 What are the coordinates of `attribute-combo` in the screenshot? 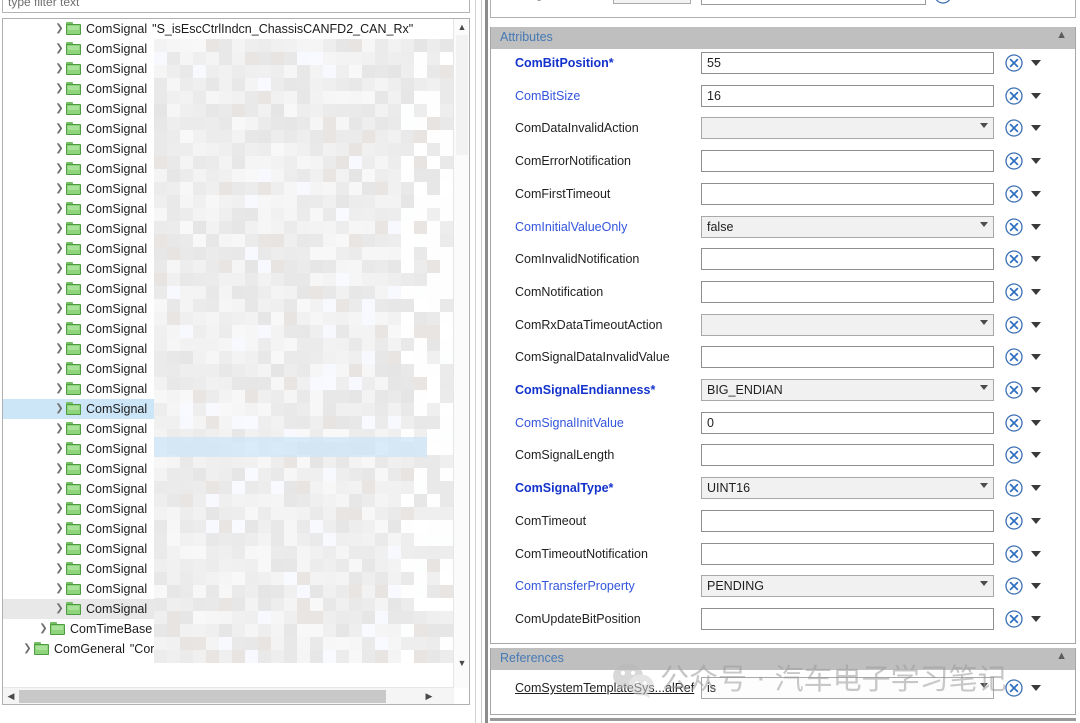 It's located at (847, 324).